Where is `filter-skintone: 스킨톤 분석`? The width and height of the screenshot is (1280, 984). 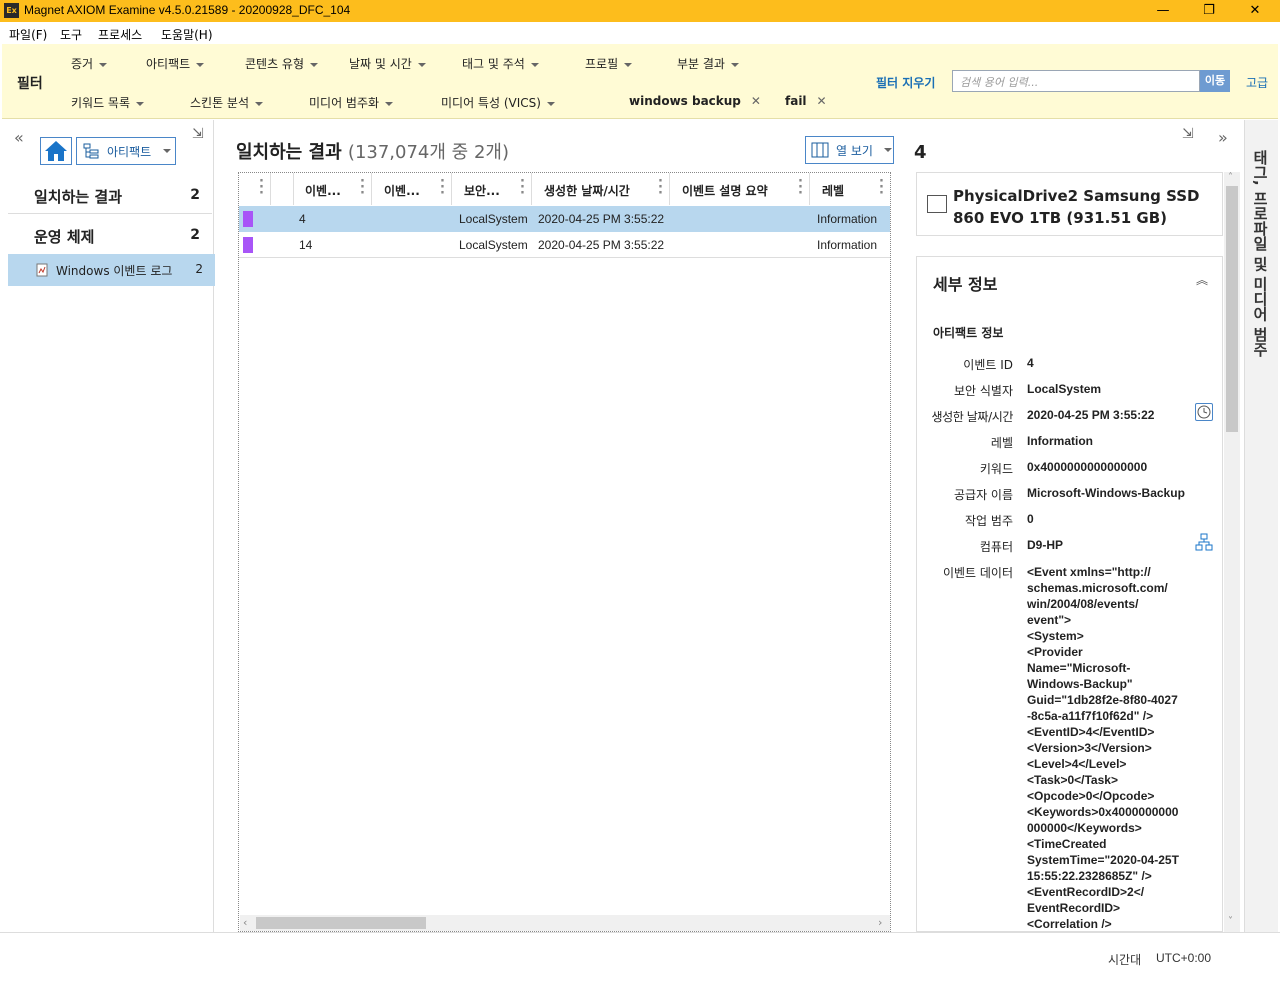 filter-skintone: 스킨톤 분석 is located at coordinates (227, 102).